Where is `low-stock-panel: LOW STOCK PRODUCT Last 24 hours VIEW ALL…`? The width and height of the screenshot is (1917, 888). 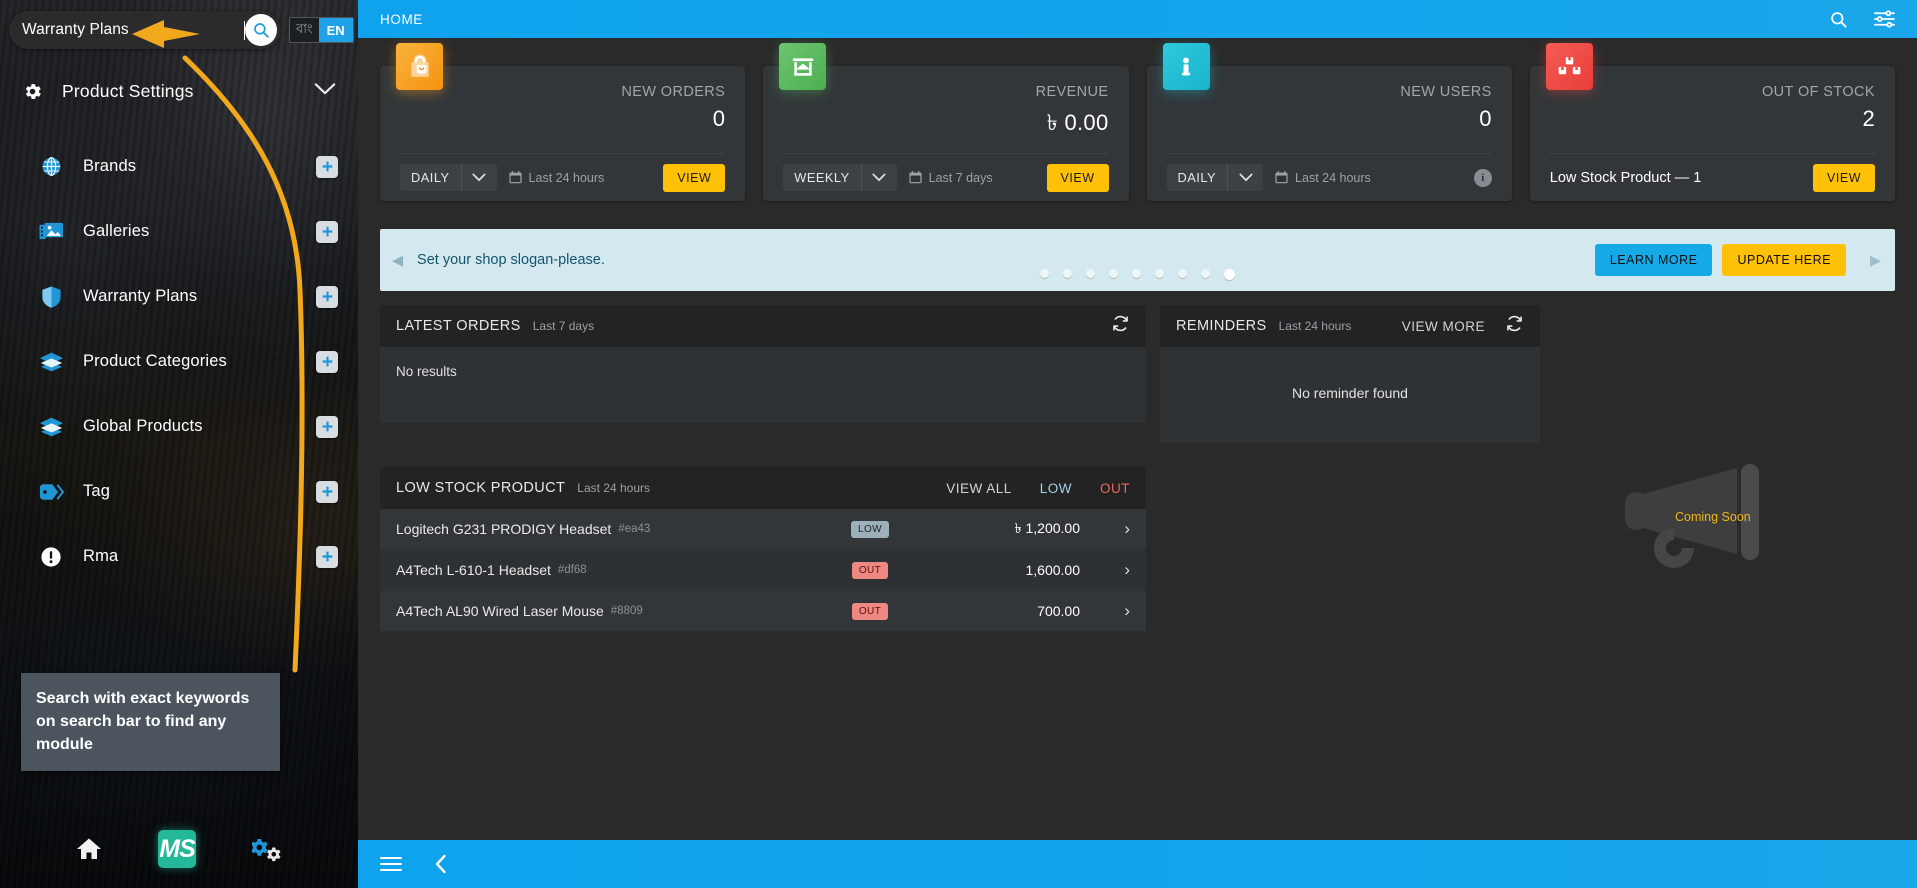 low-stock-panel: LOW STOCK PRODUCT Last 24 hours VIEW ALL… is located at coordinates (763, 549).